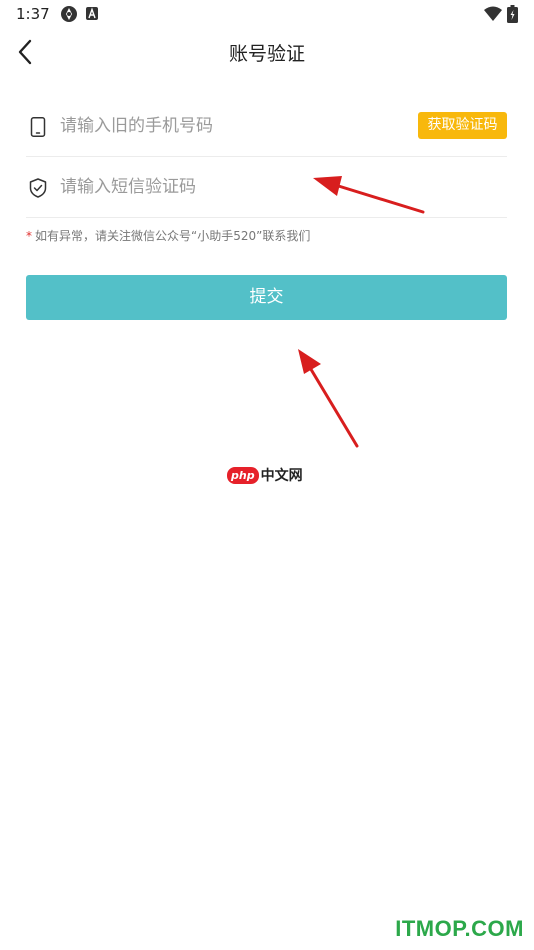 The height and width of the screenshot is (950, 534). Describe the element at coordinates (69, 14) in the screenshot. I see `sync-icon` at that location.